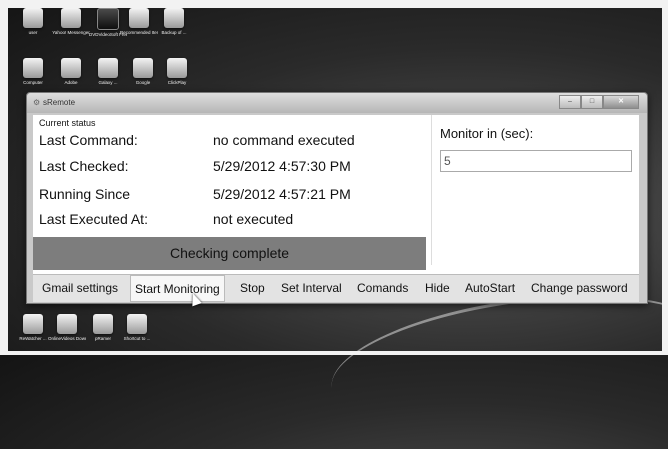  Describe the element at coordinates (139, 32) in the screenshot. I see `desktop-icon-label: Recommended Items` at that location.